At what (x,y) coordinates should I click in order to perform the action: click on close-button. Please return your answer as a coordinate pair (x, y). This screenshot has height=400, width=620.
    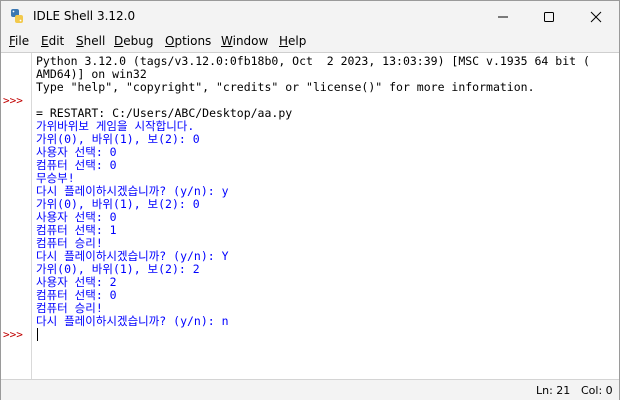
    Looking at the image, I should click on (596, 16).